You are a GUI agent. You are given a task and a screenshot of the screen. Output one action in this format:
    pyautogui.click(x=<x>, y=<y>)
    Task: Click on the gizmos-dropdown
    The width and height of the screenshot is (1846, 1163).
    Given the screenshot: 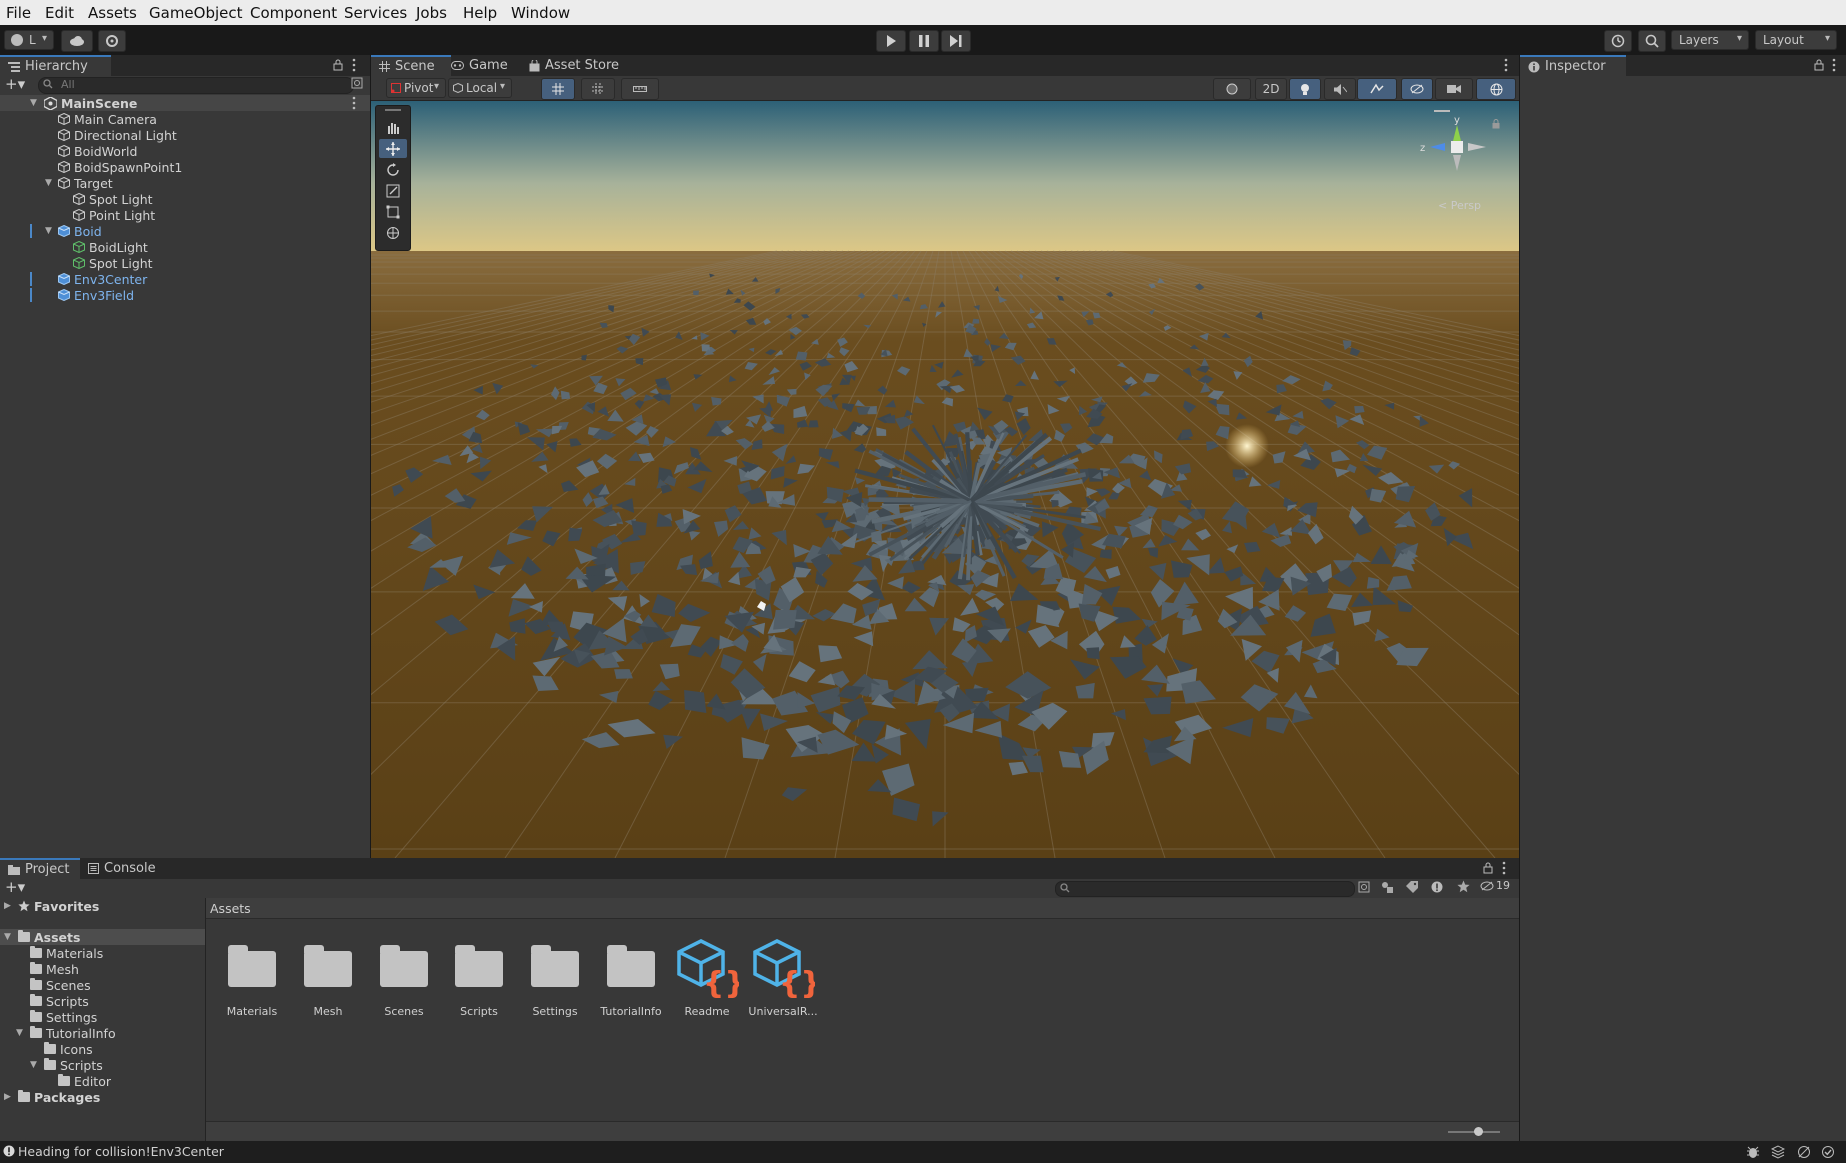 What is the action you would take?
    pyautogui.click(x=1496, y=89)
    